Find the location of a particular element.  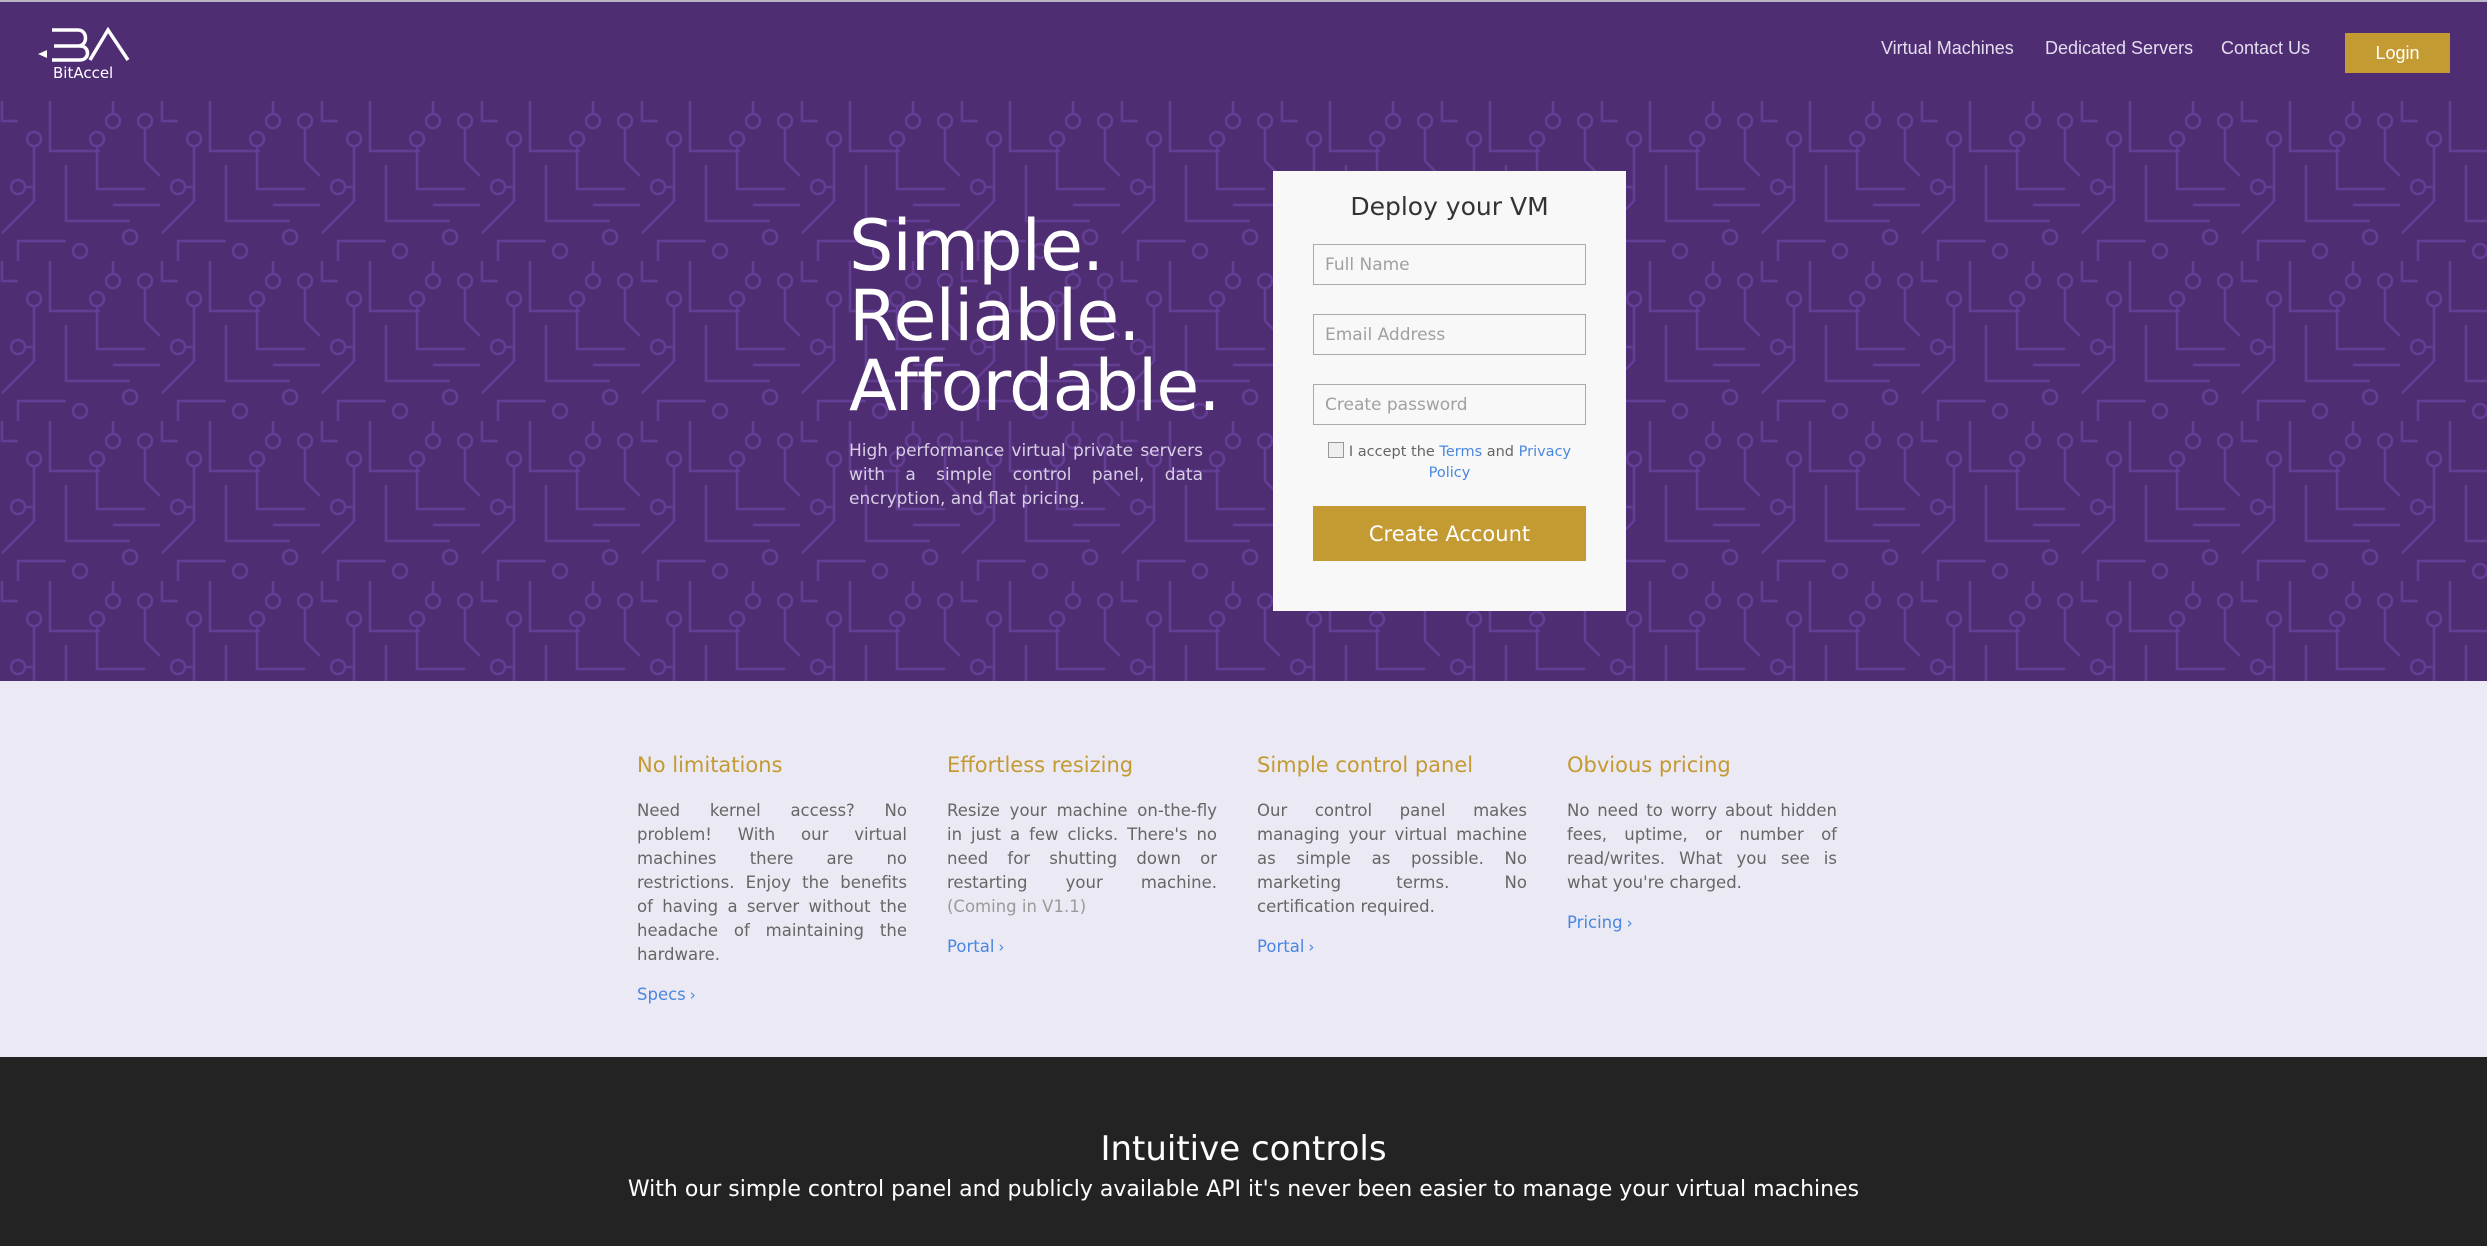

specs-link: Specs › is located at coordinates (666, 994).